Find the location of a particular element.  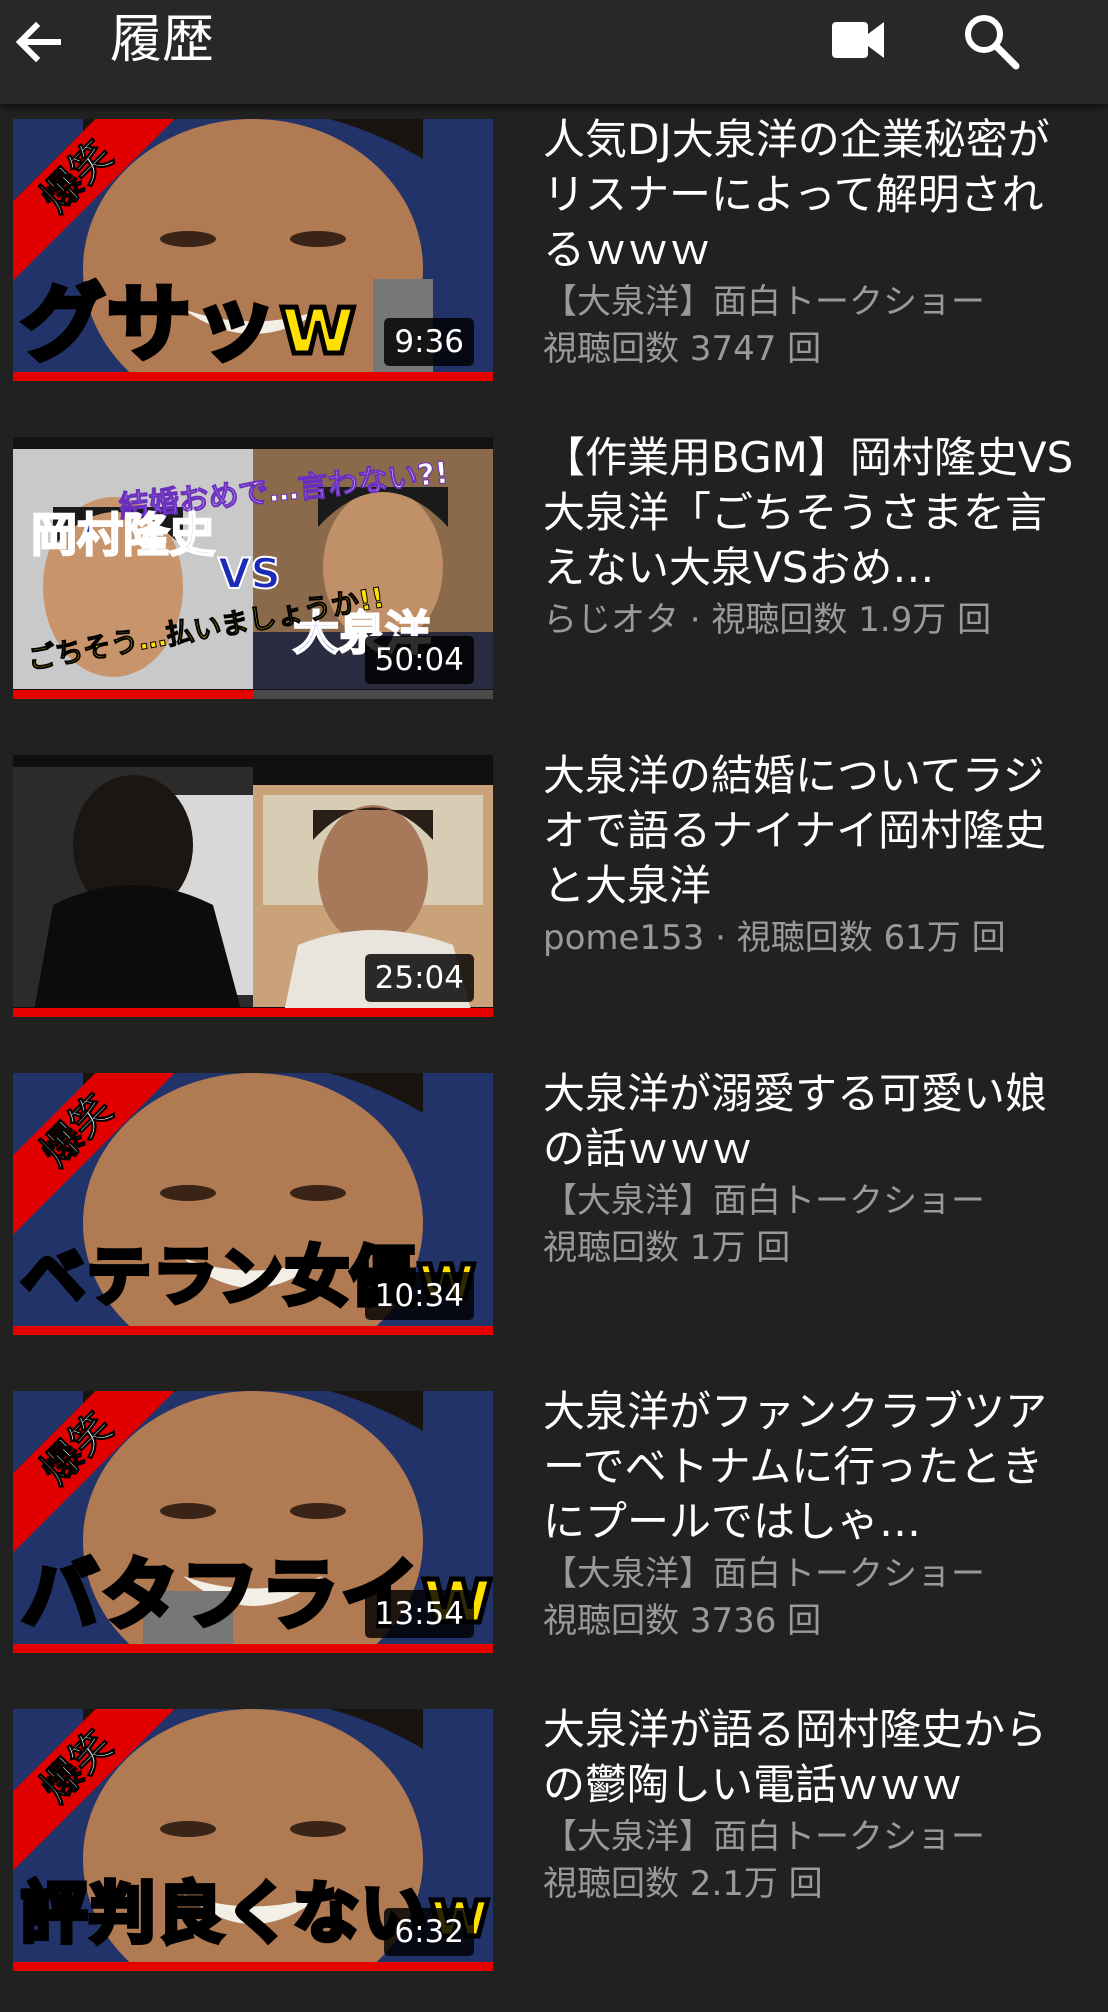

duration-badge: 50:04 is located at coordinates (419, 660).